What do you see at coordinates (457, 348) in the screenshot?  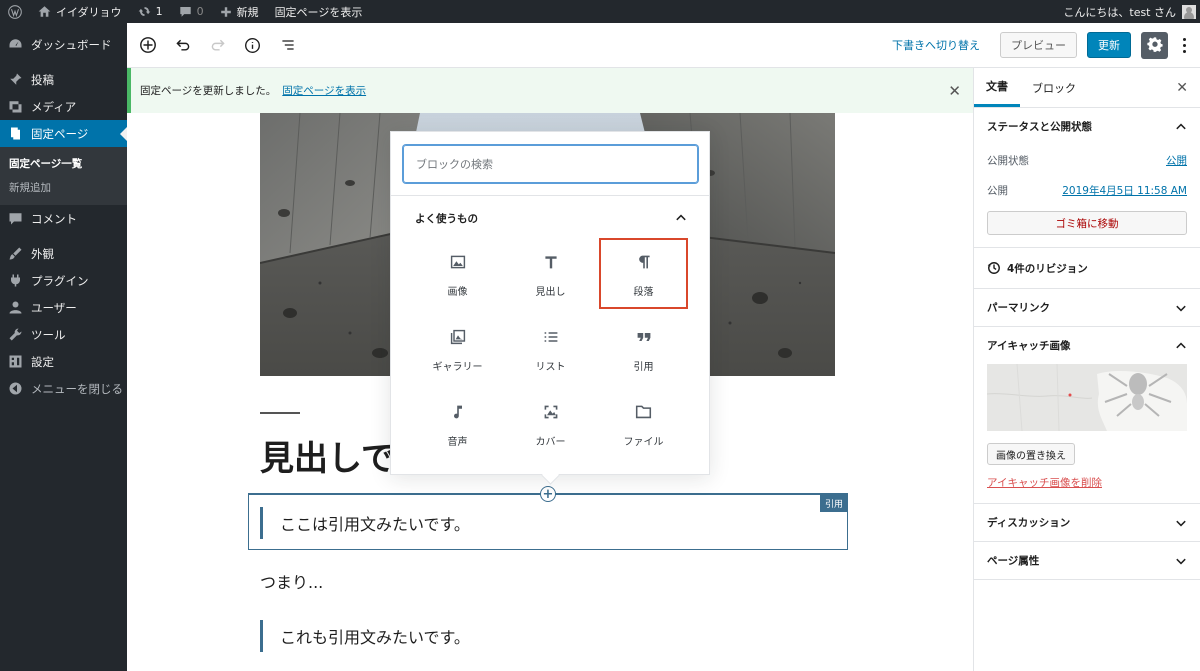 I see `block-type-gallery: ギャラリー` at bounding box center [457, 348].